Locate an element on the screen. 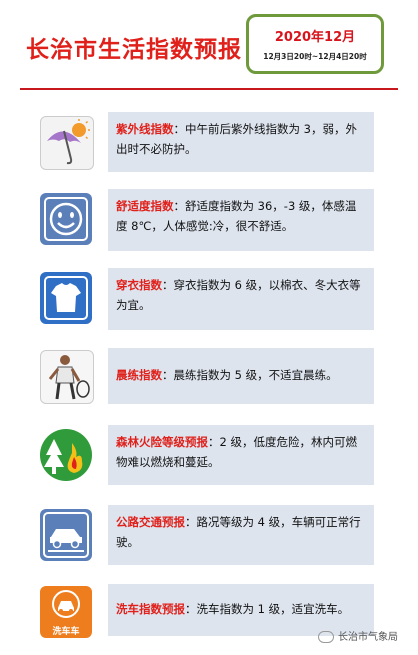  umbrella-sun-icon is located at coordinates (67, 143).